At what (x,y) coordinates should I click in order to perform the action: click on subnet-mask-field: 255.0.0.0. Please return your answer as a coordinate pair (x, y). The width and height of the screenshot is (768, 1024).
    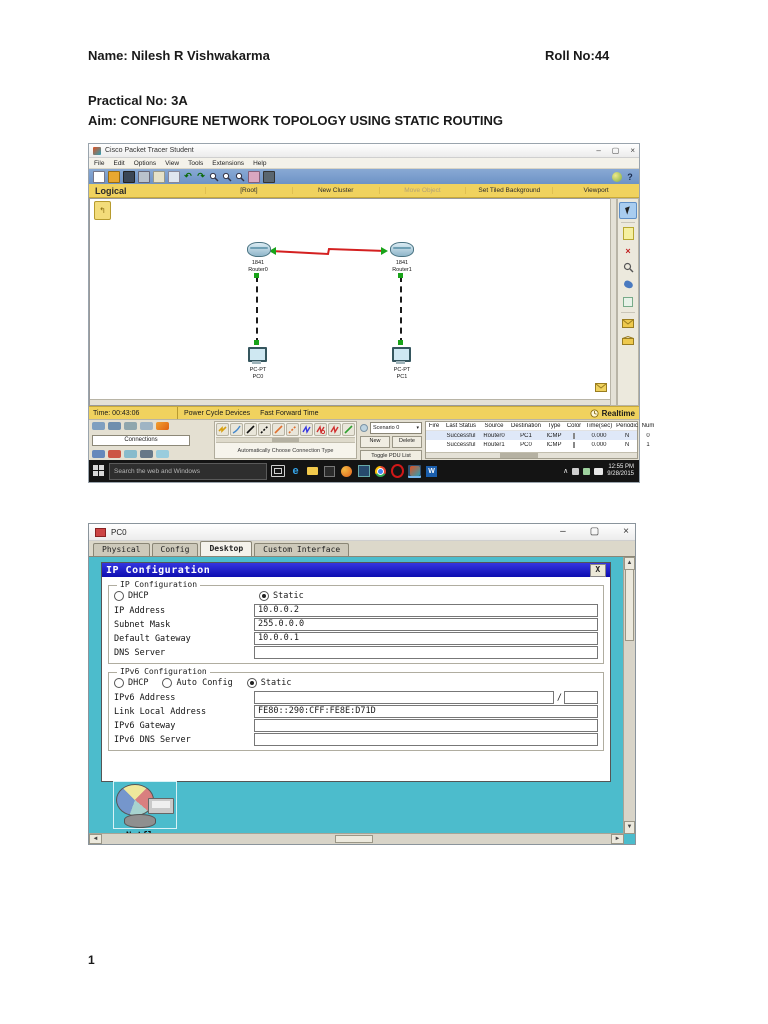
    Looking at the image, I should click on (426, 624).